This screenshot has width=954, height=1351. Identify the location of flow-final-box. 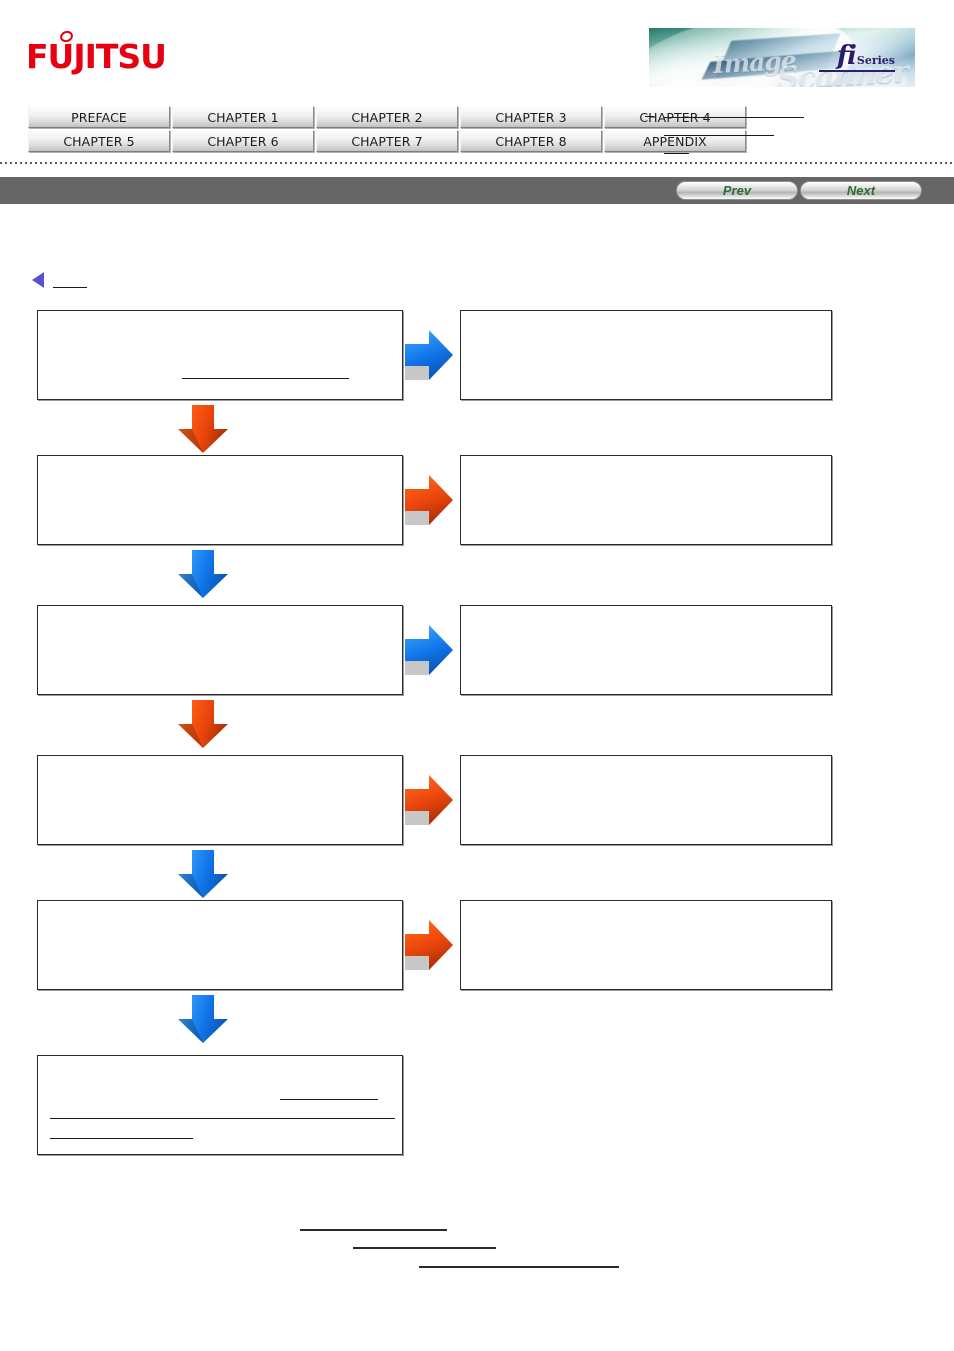
(220, 1105).